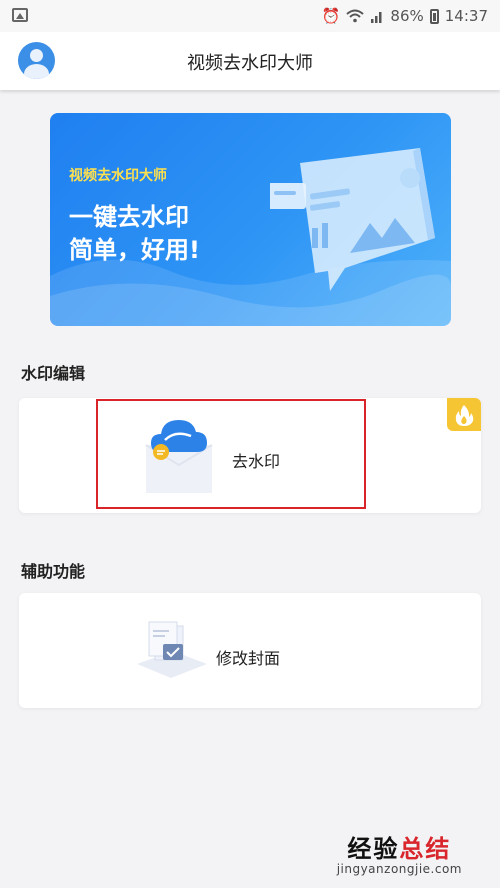 The height and width of the screenshot is (888, 500). Describe the element at coordinates (118, 176) in the screenshot. I see `banner-tag: 视频去水印大师` at that location.